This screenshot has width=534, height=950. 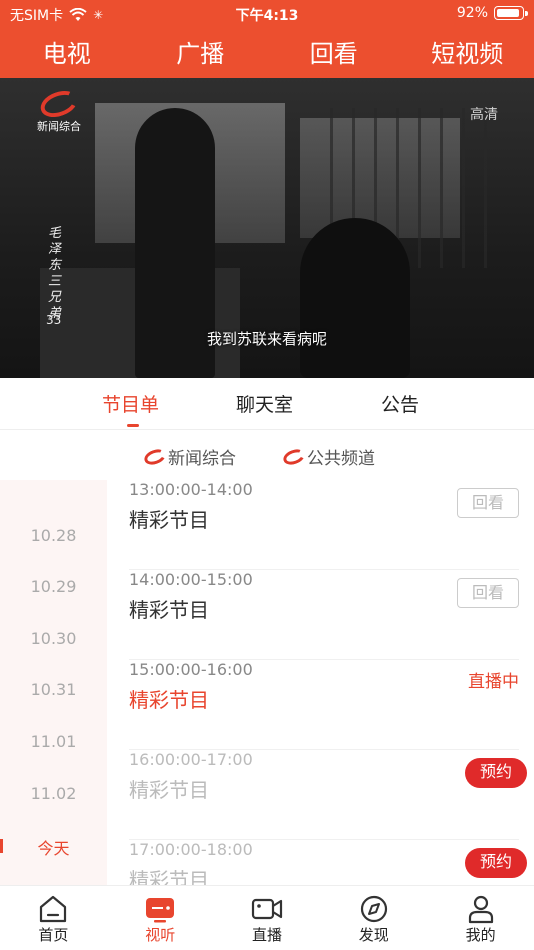 I want to click on live-now-label: 直播中, so click(x=493, y=683).